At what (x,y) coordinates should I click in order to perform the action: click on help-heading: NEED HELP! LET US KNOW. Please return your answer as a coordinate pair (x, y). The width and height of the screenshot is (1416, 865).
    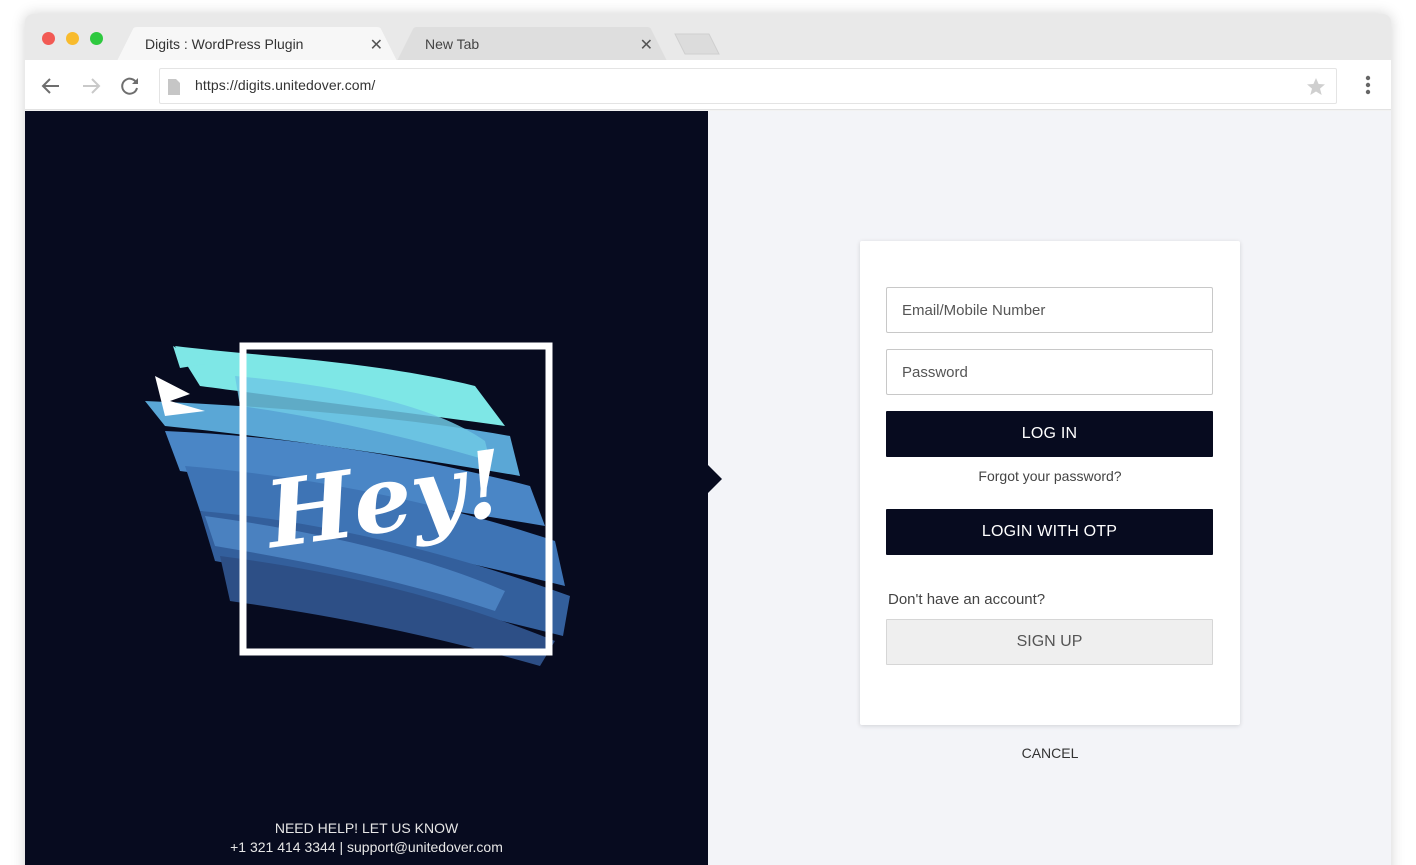
    Looking at the image, I should click on (366, 828).